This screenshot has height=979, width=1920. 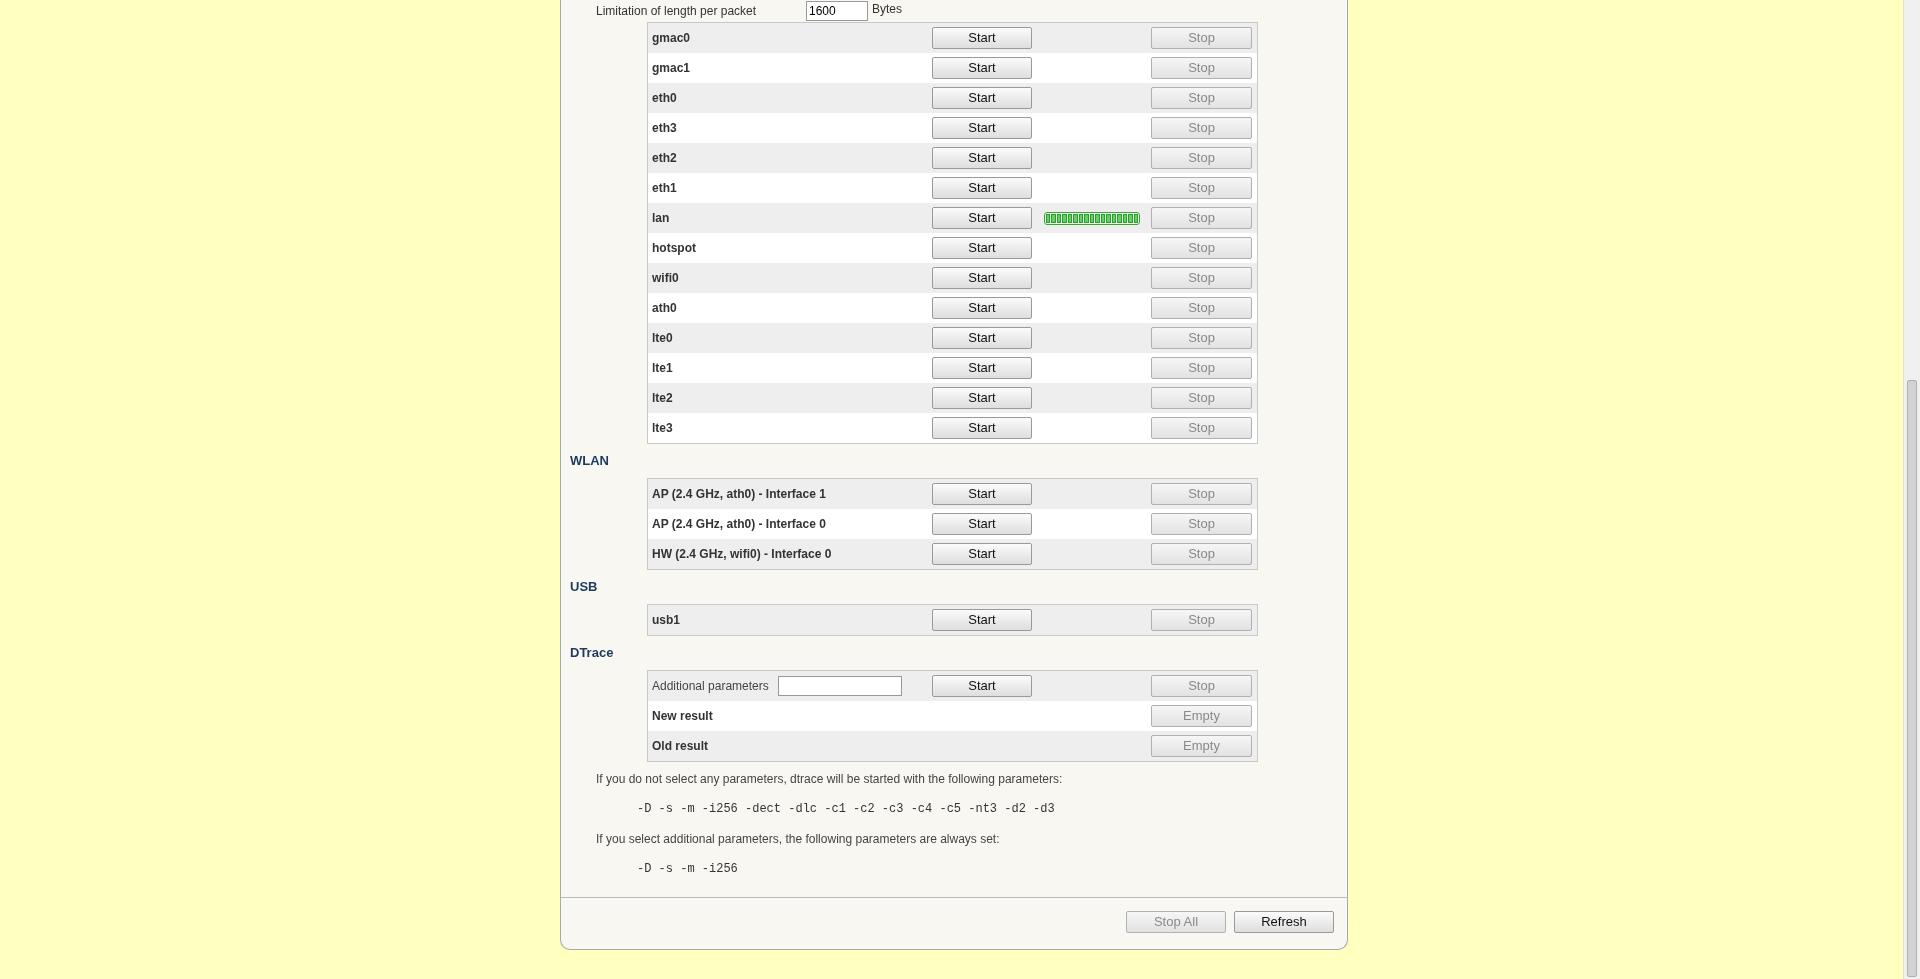 I want to click on section-heading: WLAN, so click(x=589, y=461).